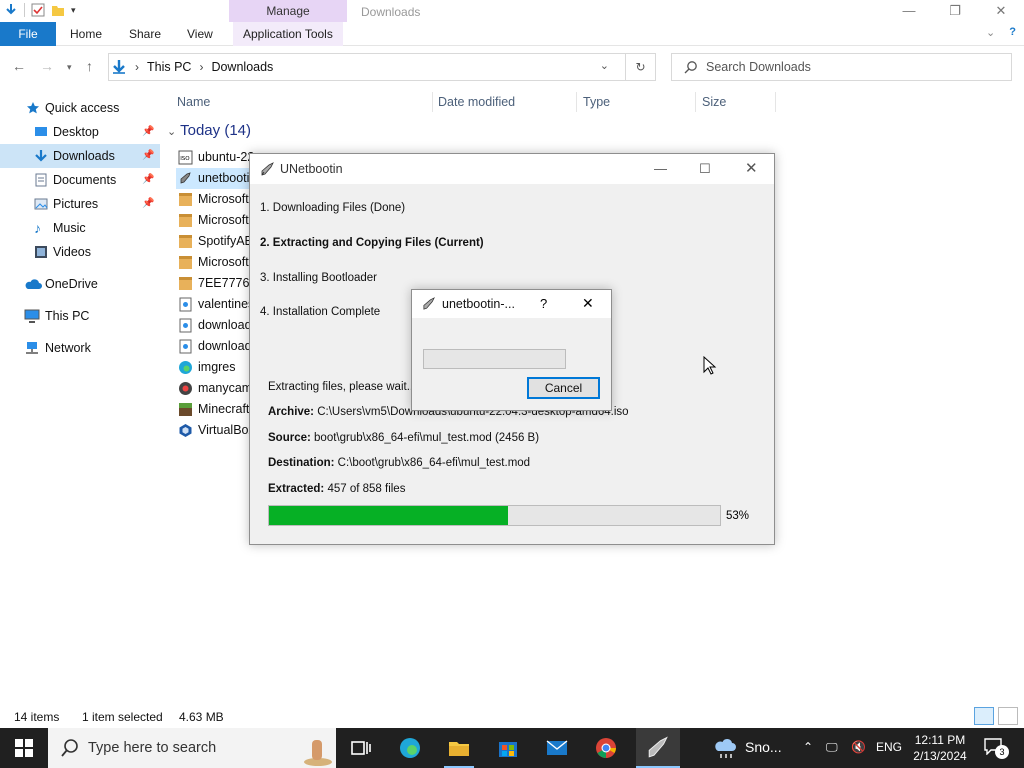 The height and width of the screenshot is (768, 1024). What do you see at coordinates (185, 157) in the screenshot?
I see `iso-file-icon: ISO` at bounding box center [185, 157].